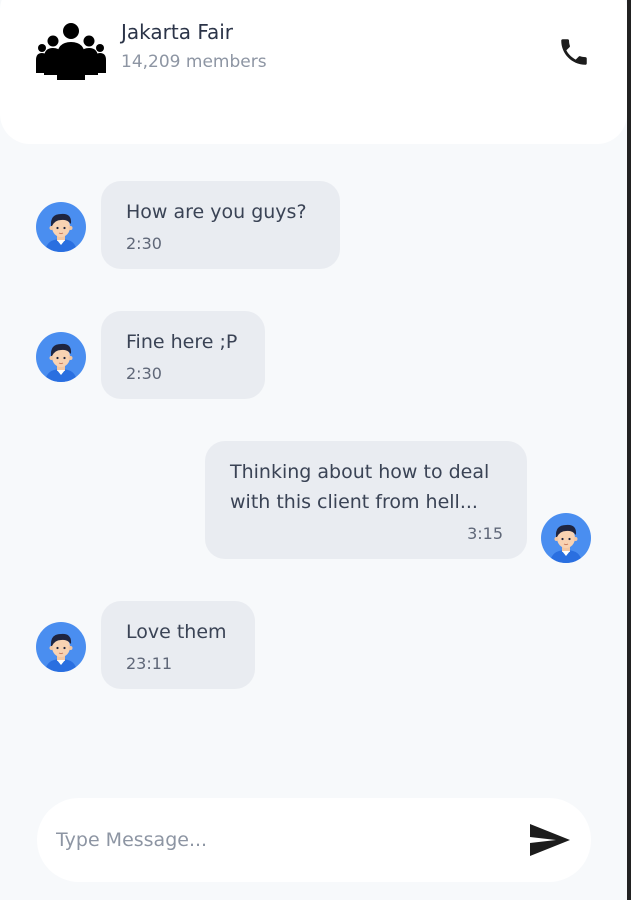 The image size is (631, 900). I want to click on message-bubble: How are you guys? 2:30, so click(220, 225).